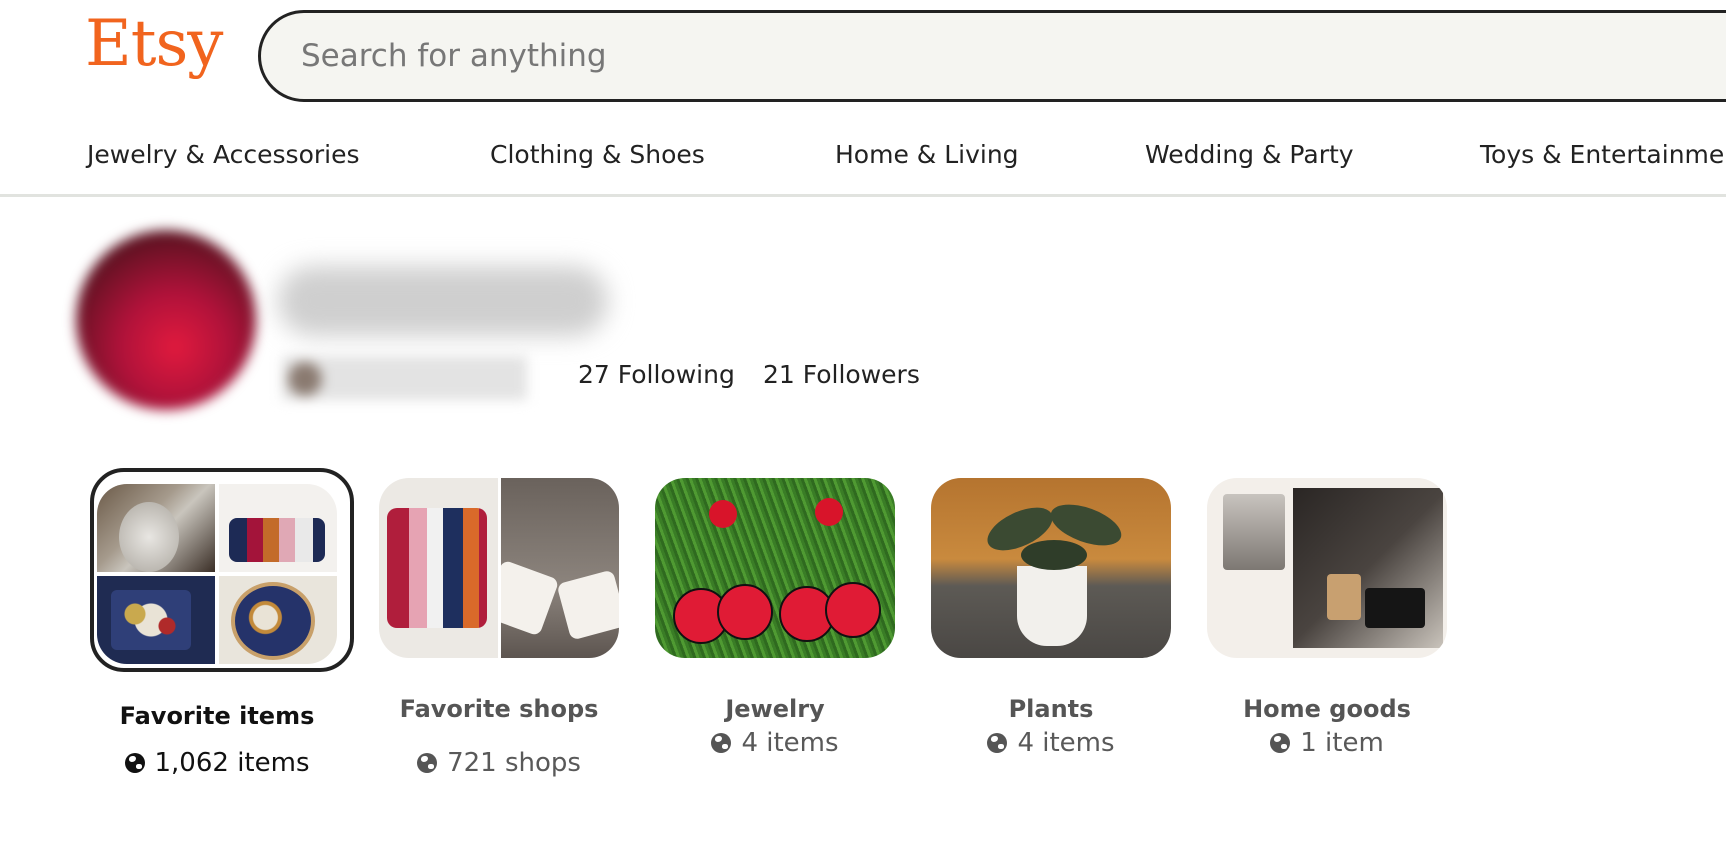 The image size is (1726, 846). Describe the element at coordinates (1603, 154) in the screenshot. I see `nav-item-toys-entertainment: Toys & Entertainment` at that location.